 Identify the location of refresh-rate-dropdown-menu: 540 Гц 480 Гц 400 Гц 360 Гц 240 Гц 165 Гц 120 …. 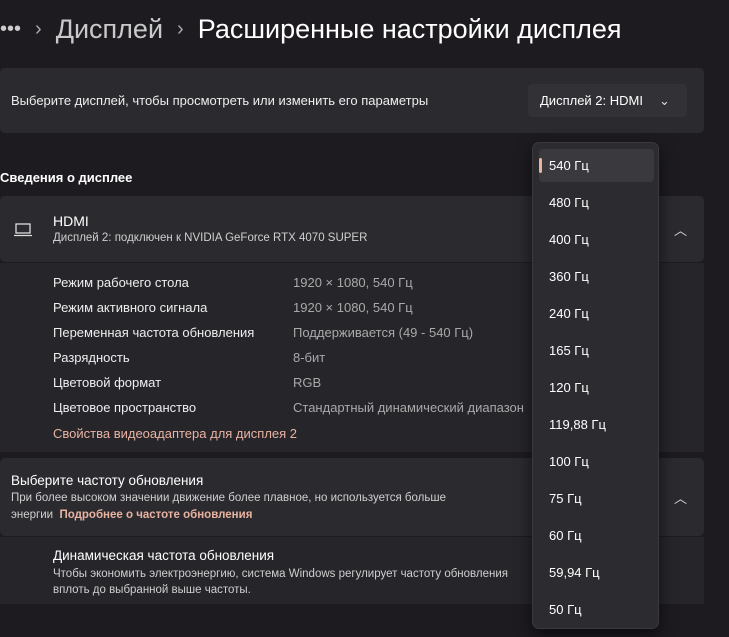
(595, 385).